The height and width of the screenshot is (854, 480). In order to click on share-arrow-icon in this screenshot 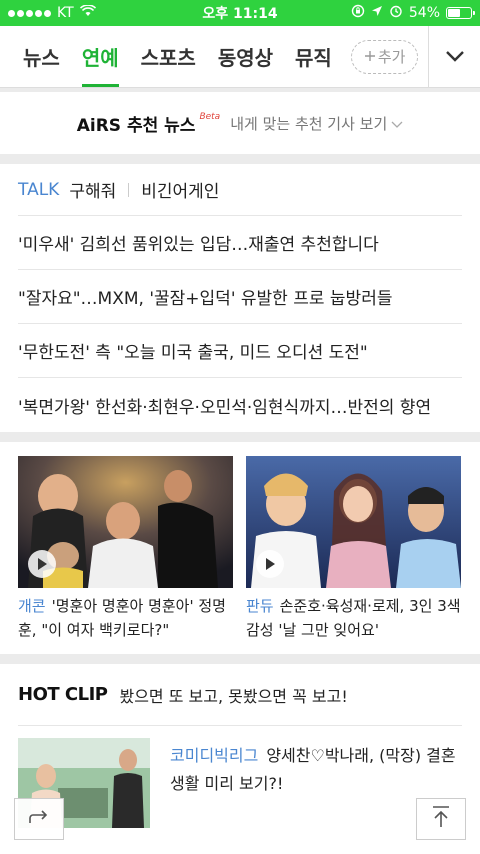, I will do `click(39, 819)`.